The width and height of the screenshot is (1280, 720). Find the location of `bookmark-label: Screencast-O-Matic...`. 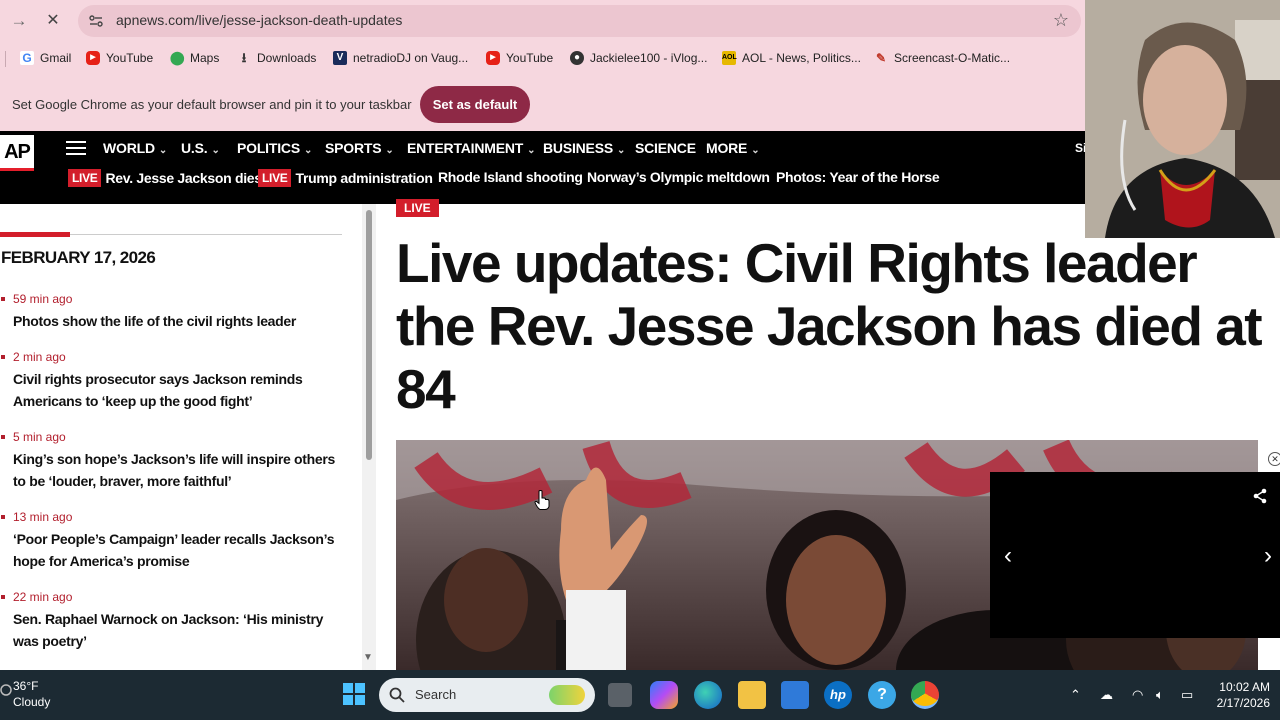

bookmark-label: Screencast-O-Matic... is located at coordinates (952, 58).